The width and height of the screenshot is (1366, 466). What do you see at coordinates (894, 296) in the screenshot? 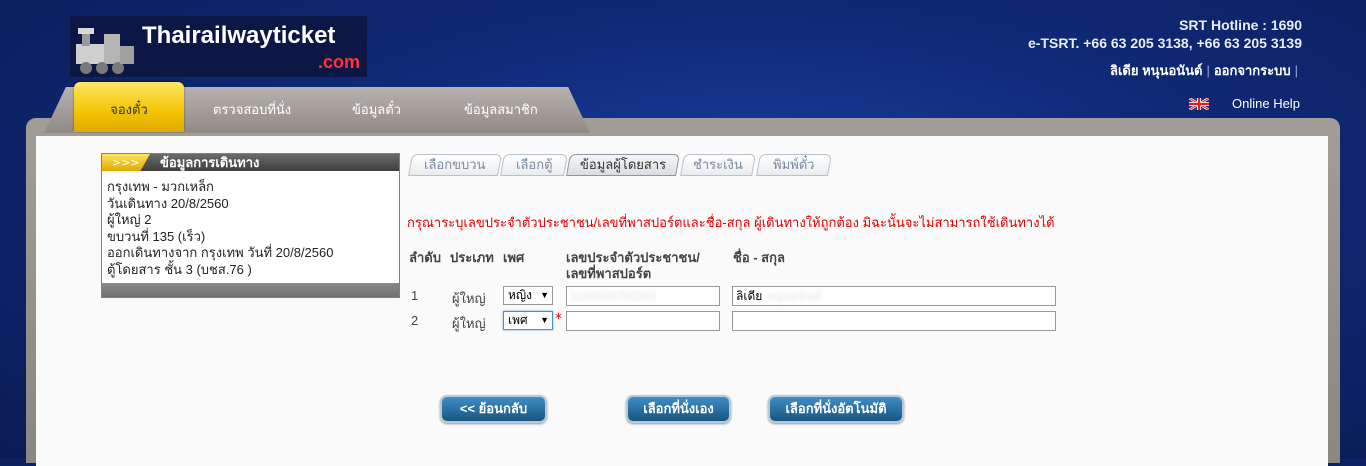
I see `row-1-name-input: ลิเดีย หนุนอนันต์` at bounding box center [894, 296].